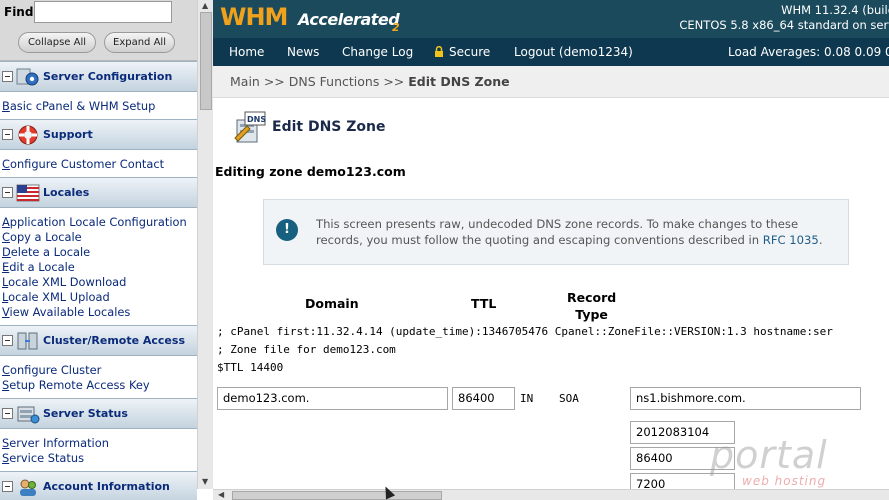  I want to click on section-title: Locales, so click(66, 192).